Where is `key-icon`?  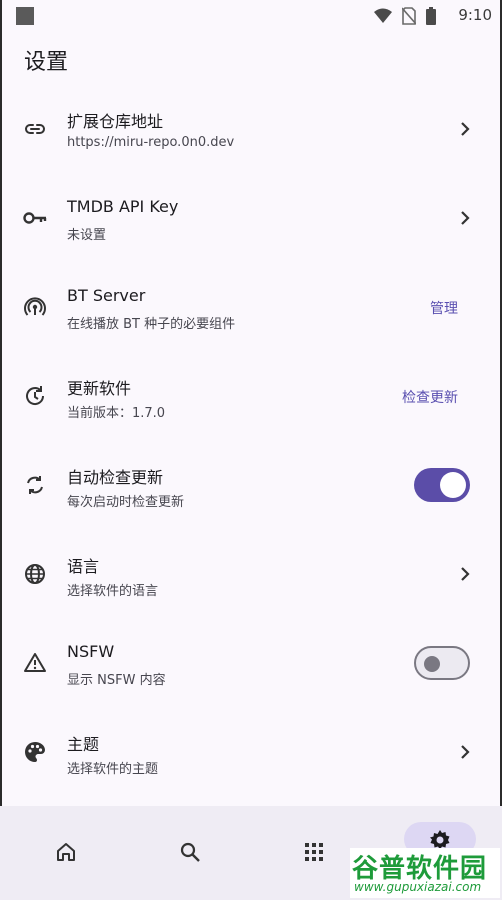 key-icon is located at coordinates (35, 218).